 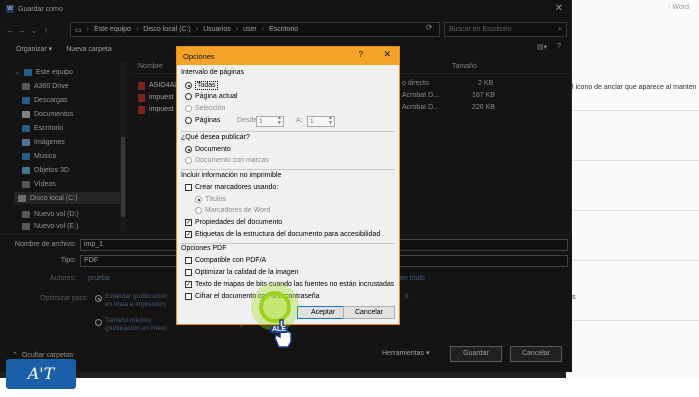 What do you see at coordinates (198, 210) in the screenshot?
I see `word-bookmarks-radio` at bounding box center [198, 210].